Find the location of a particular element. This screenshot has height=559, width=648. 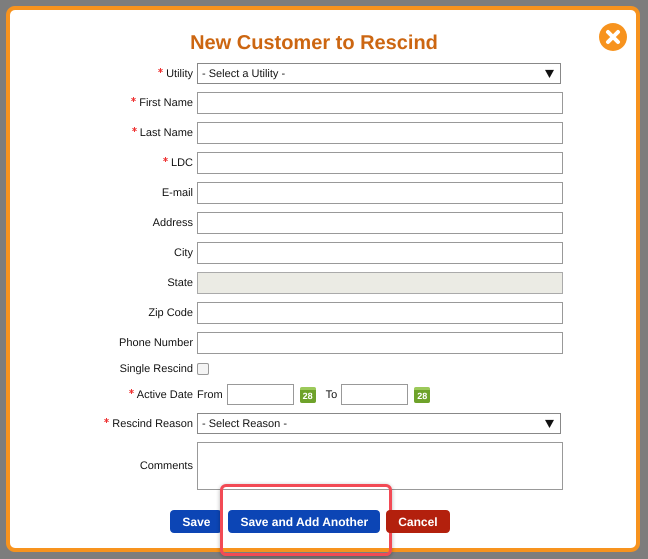

dialog-button: Cancel is located at coordinates (418, 521).